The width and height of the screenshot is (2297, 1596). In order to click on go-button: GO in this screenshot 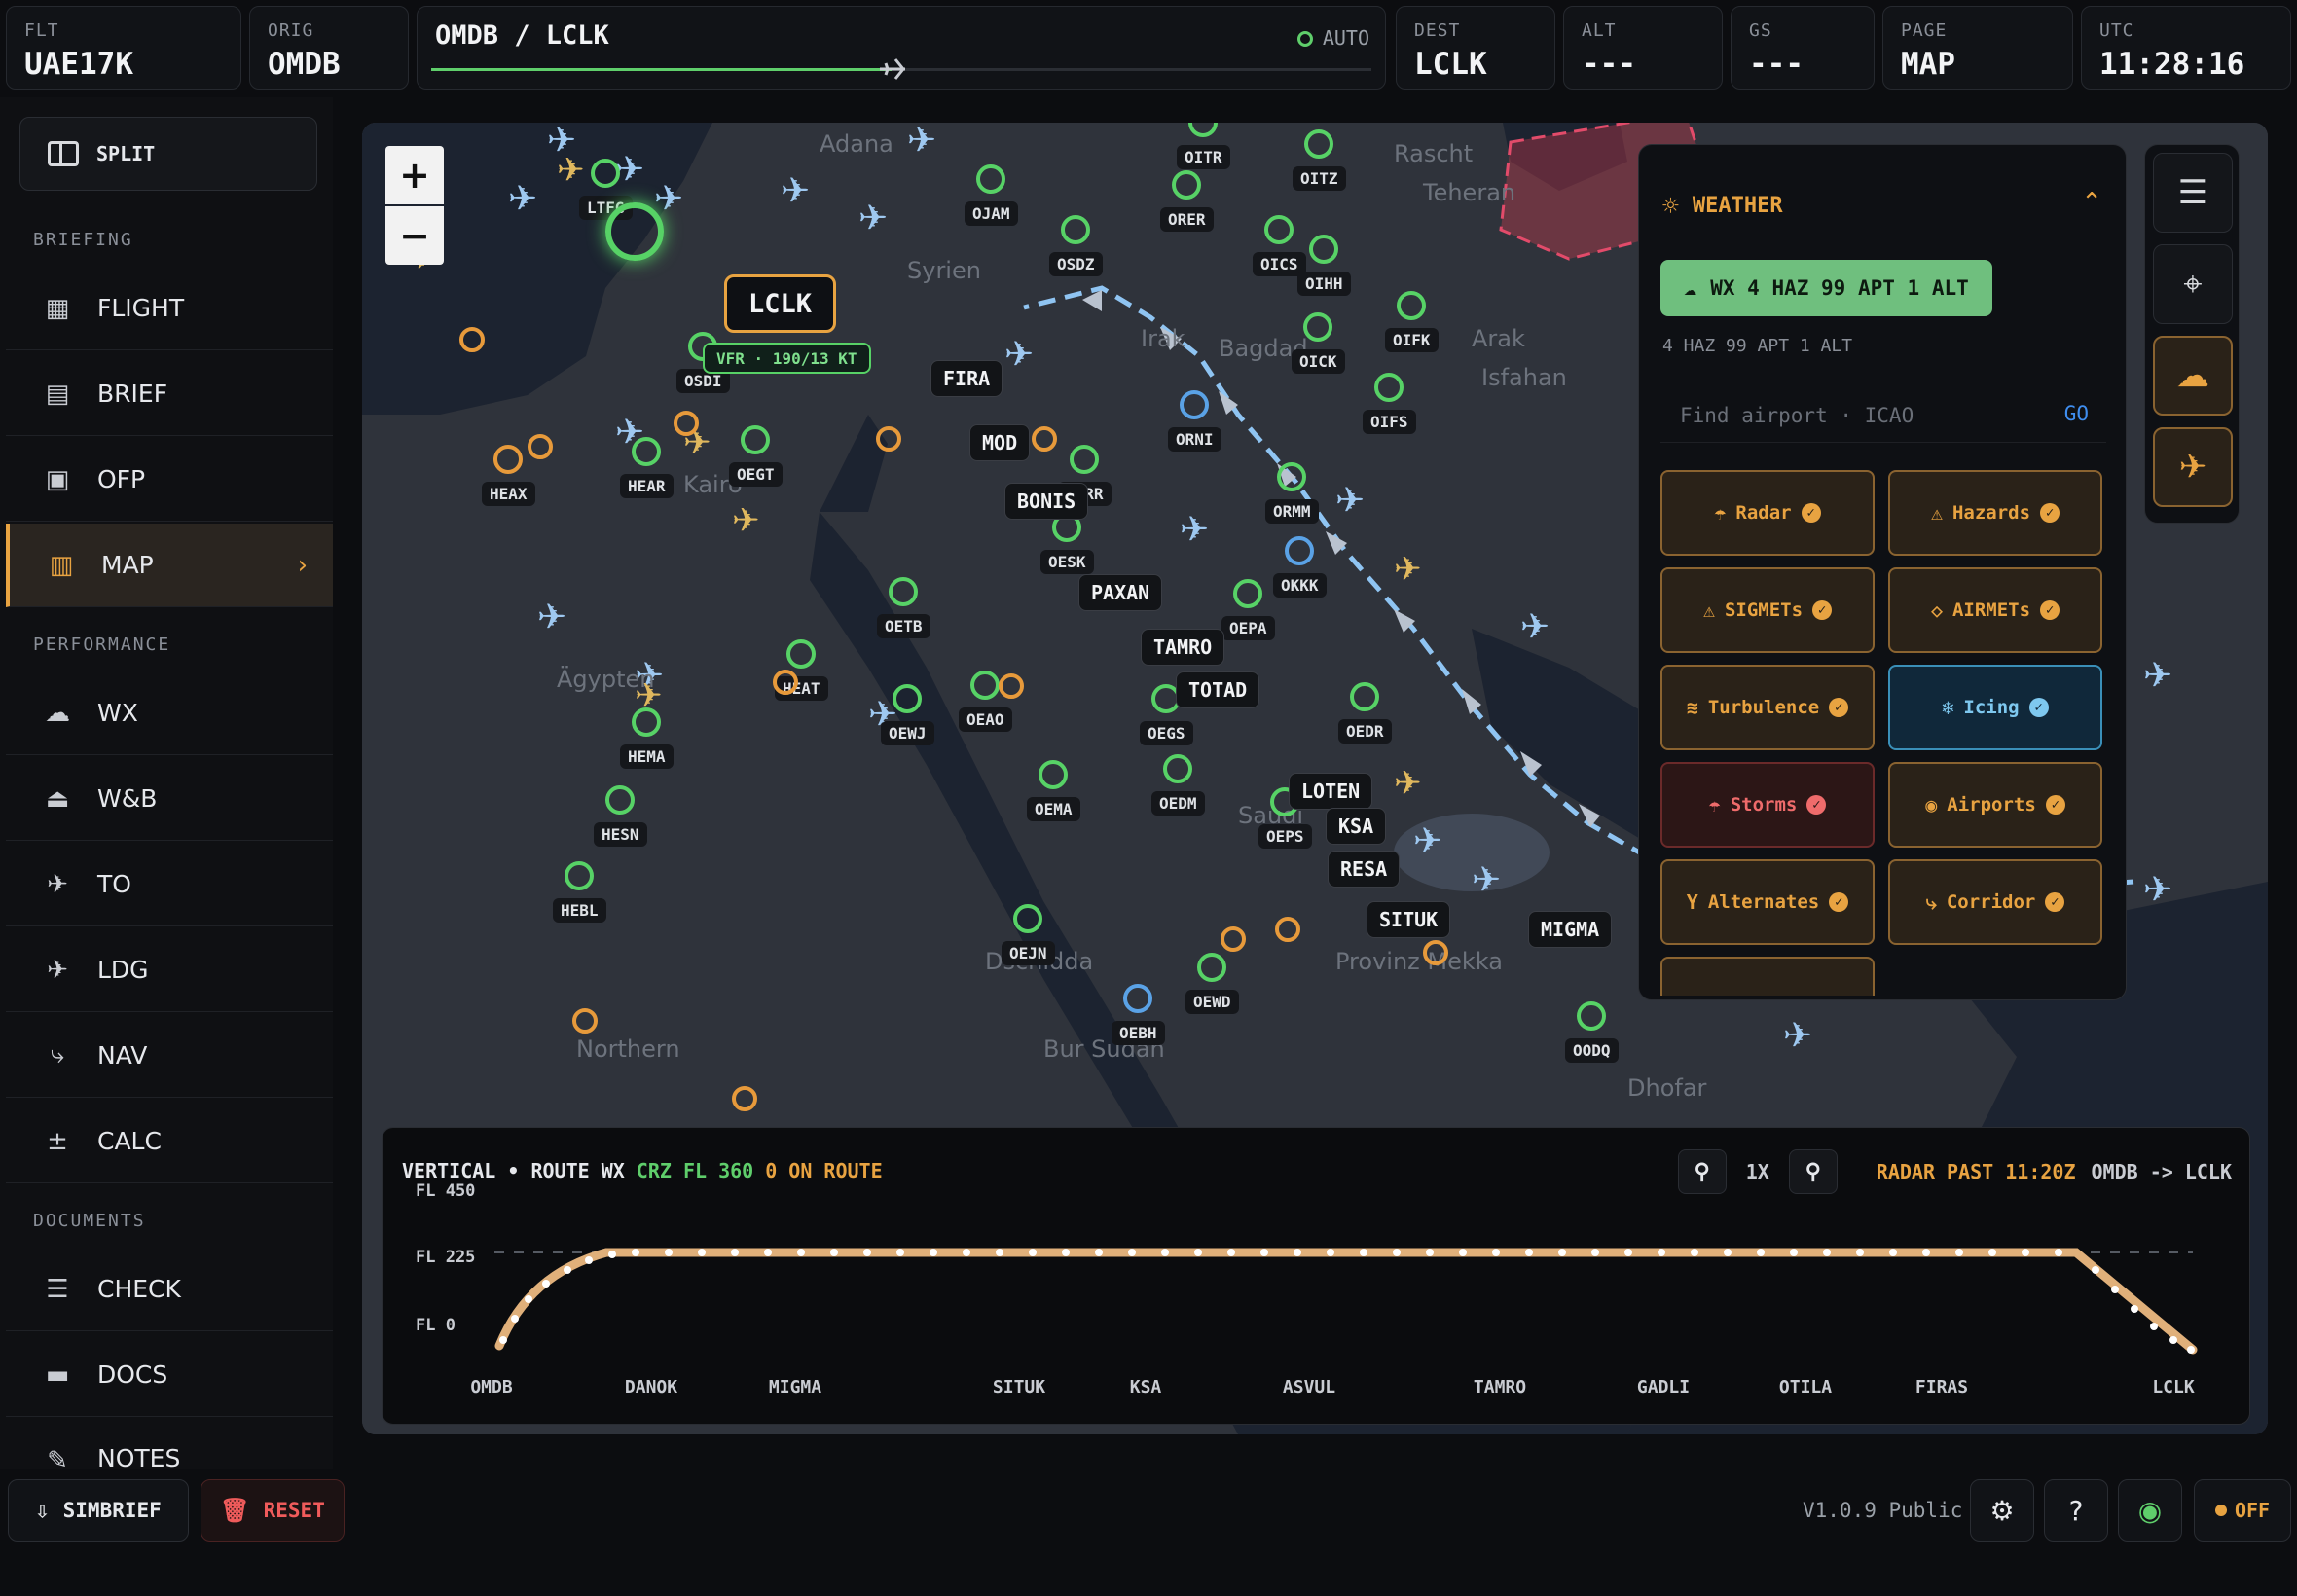, I will do `click(2076, 413)`.